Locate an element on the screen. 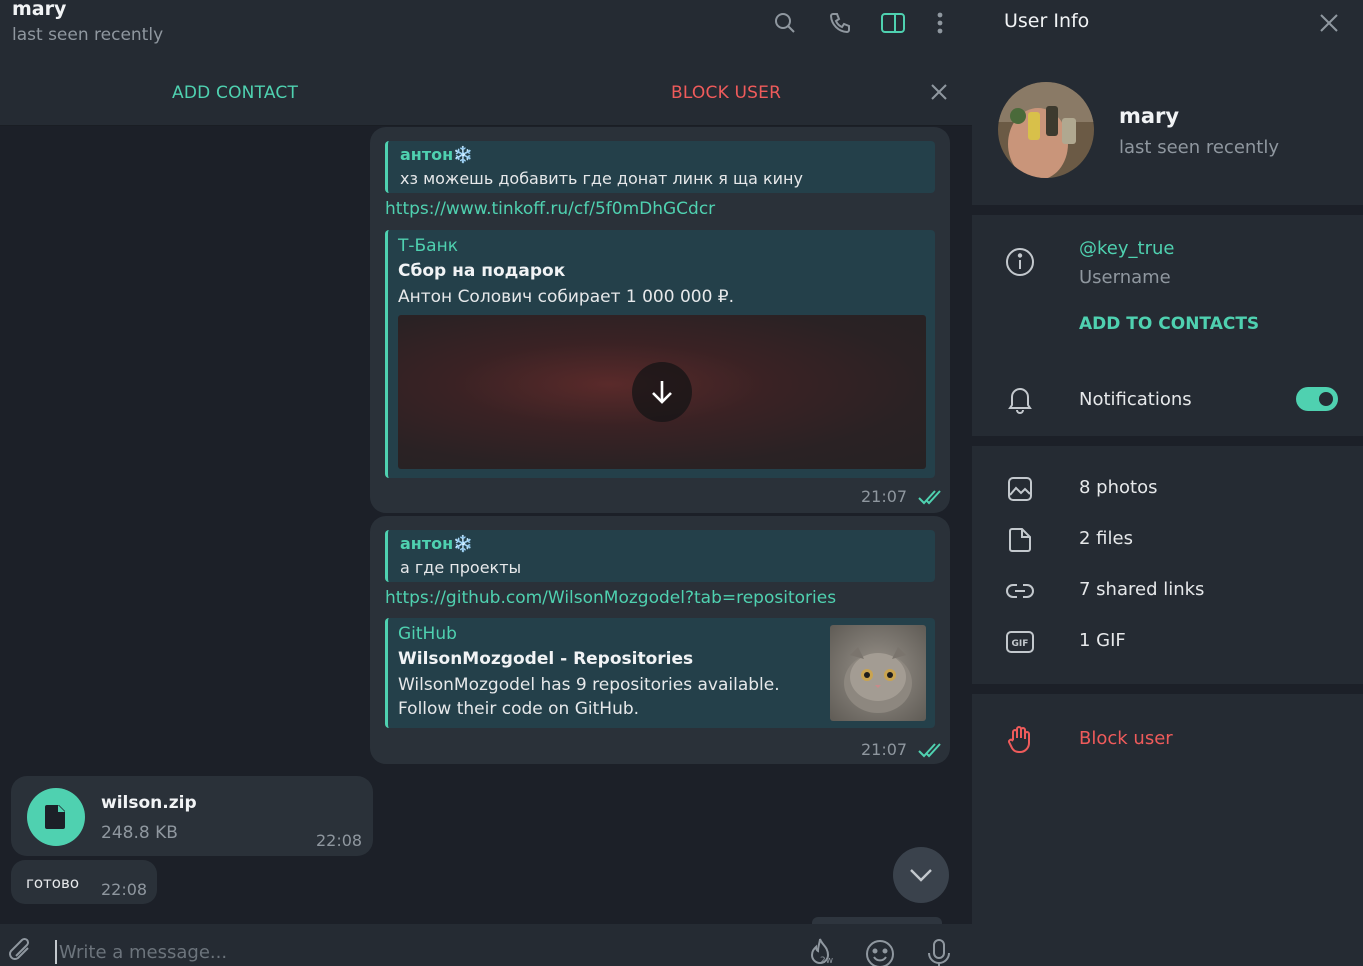 This screenshot has height=966, width=1363. message-link: https://www.tinkoff.ru/cf/5f0mDhGCdcr is located at coordinates (550, 209).